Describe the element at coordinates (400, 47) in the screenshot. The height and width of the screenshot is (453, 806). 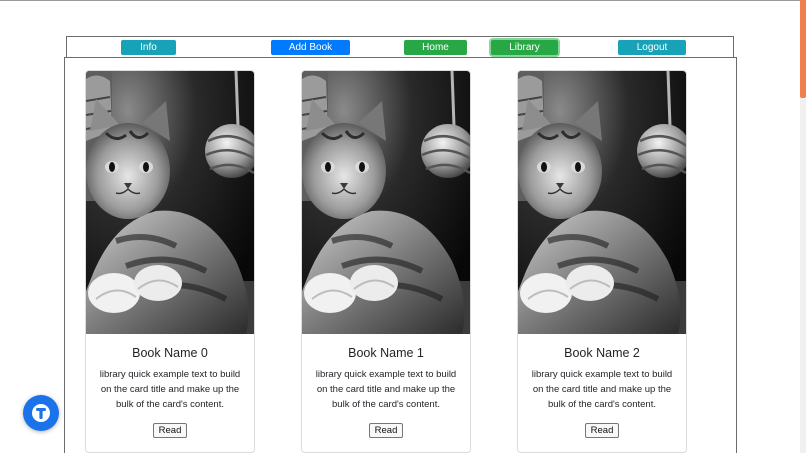
I see `top-nav-bar: Info Add Book Home Library Logout` at that location.